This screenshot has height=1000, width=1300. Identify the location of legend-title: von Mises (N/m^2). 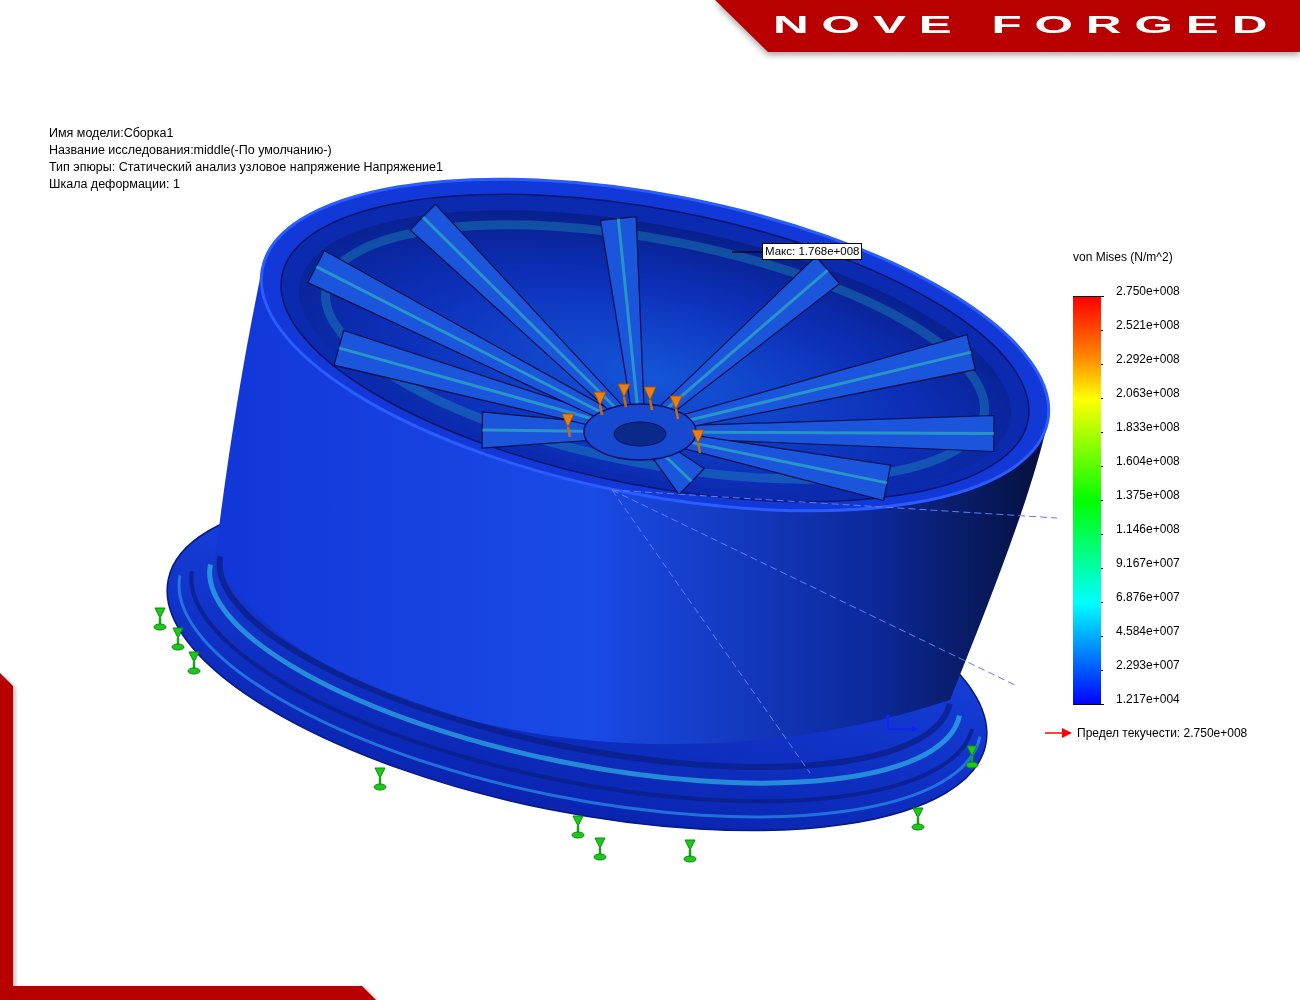
(1123, 257).